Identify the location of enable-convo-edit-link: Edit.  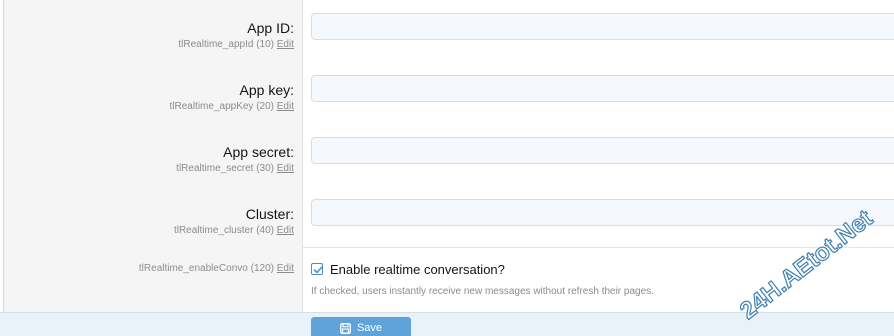
(285, 268).